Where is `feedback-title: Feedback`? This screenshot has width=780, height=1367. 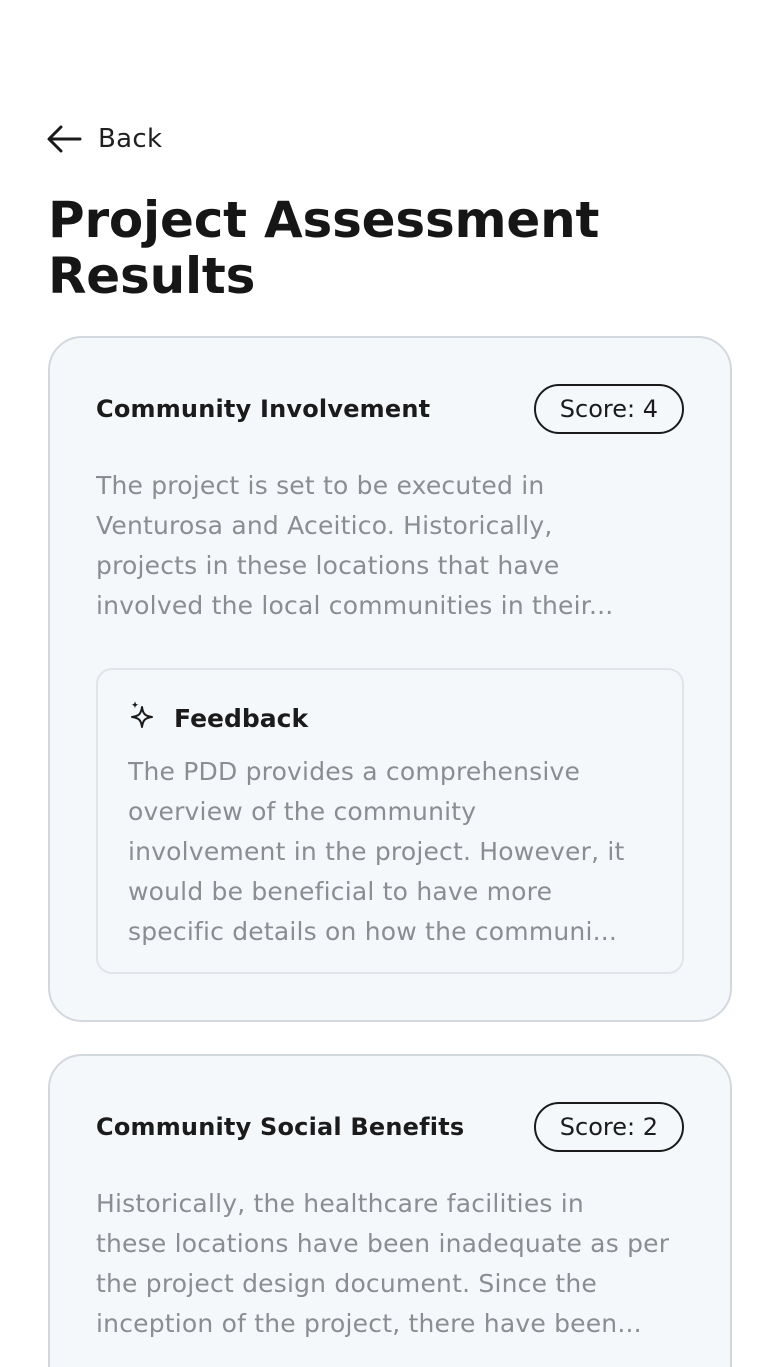
feedback-title: Feedback is located at coordinates (241, 718).